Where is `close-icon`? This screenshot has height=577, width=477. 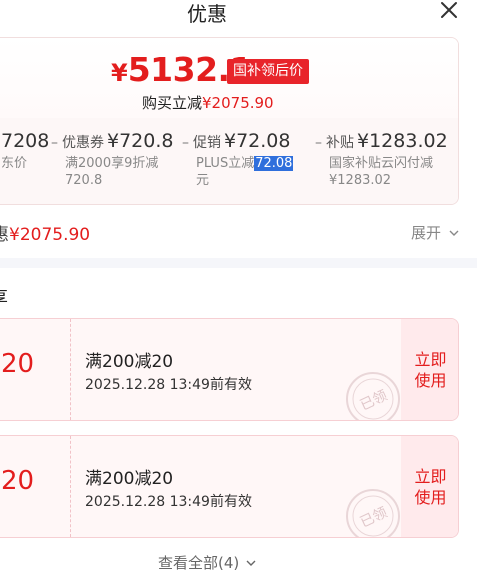
close-icon is located at coordinates (449, 11).